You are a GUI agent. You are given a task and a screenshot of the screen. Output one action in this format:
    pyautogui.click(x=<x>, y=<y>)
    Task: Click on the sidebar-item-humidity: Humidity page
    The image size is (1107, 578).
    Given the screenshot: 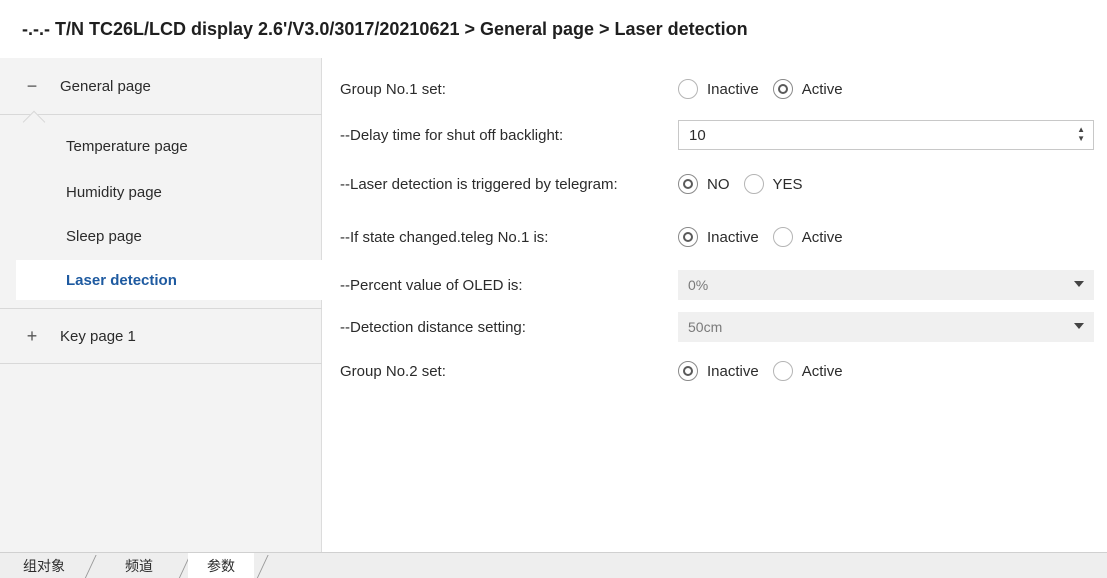 What is the action you would take?
    pyautogui.click(x=161, y=192)
    